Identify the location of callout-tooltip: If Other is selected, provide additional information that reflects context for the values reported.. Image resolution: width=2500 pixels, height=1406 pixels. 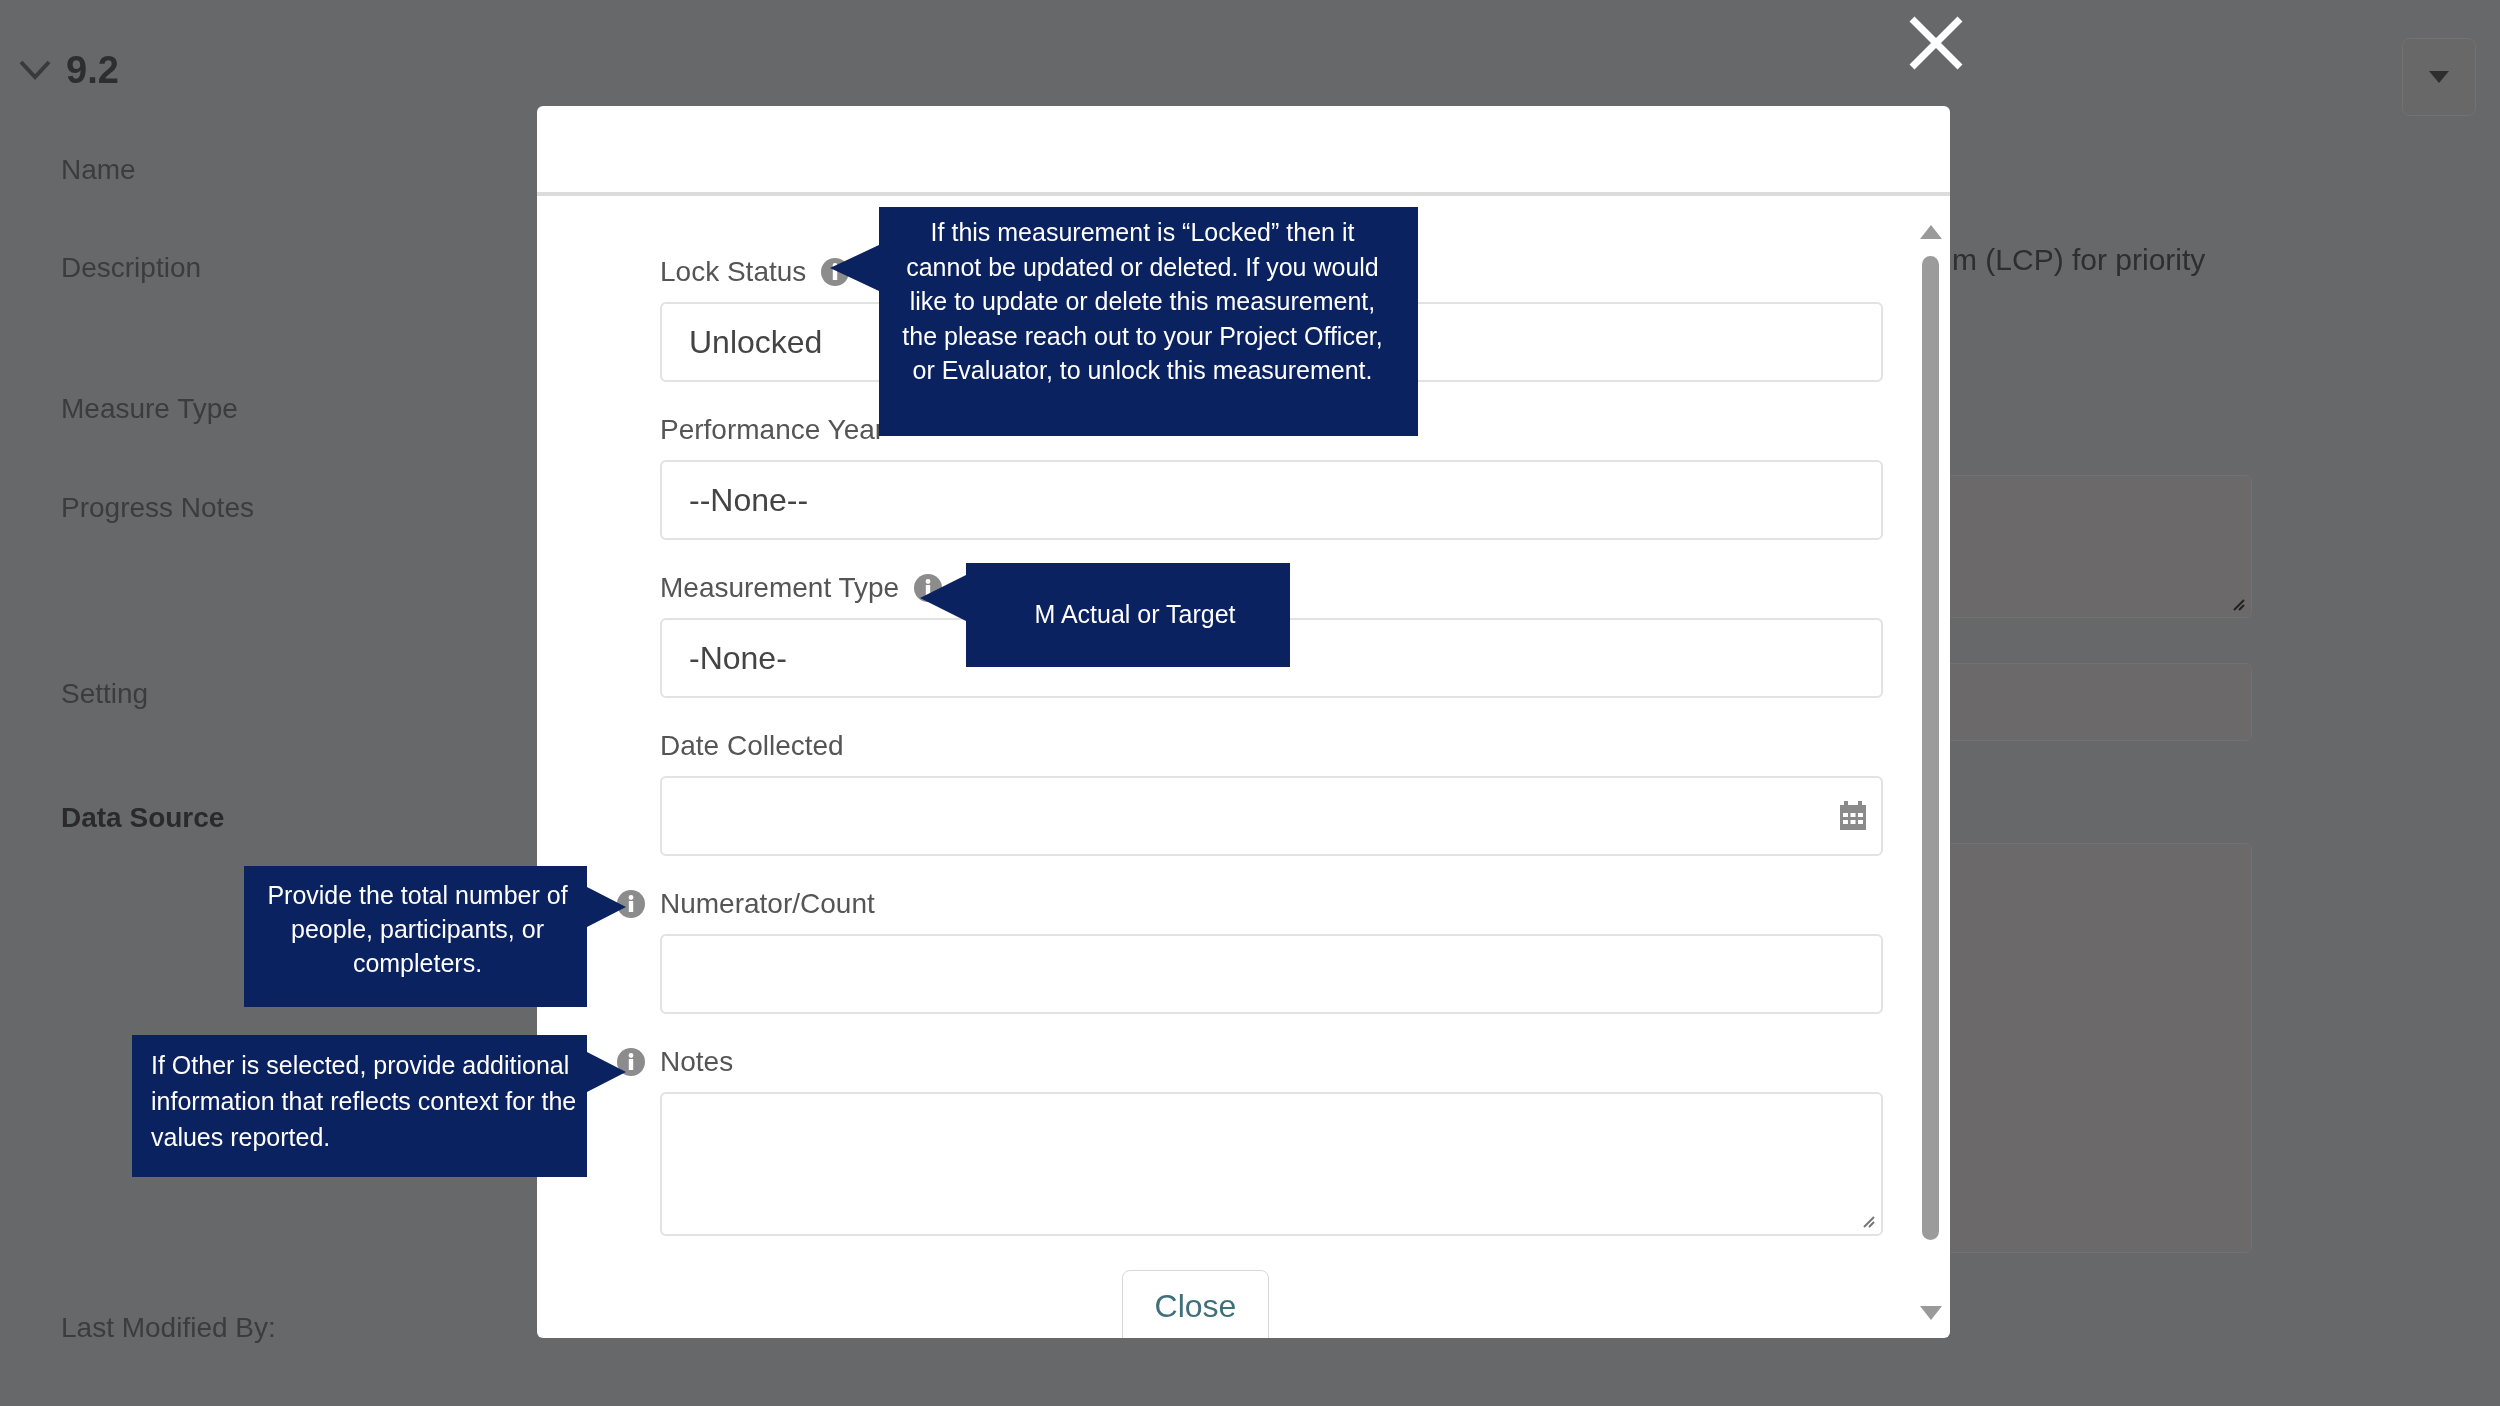
(379, 1106).